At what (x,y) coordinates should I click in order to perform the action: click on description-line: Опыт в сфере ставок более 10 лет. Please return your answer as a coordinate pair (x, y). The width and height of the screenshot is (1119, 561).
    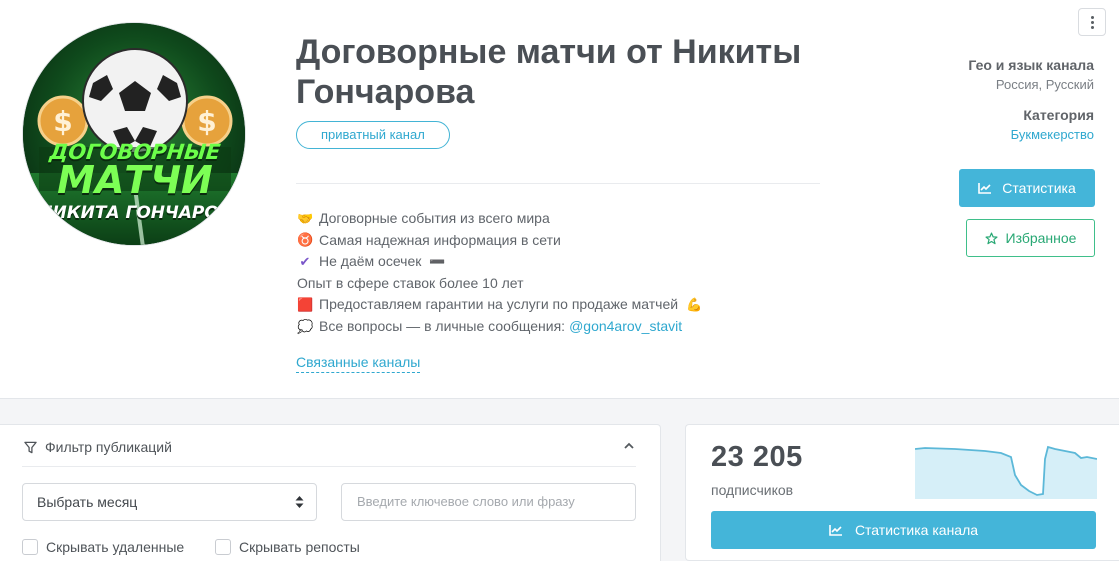
    Looking at the image, I should click on (410, 282).